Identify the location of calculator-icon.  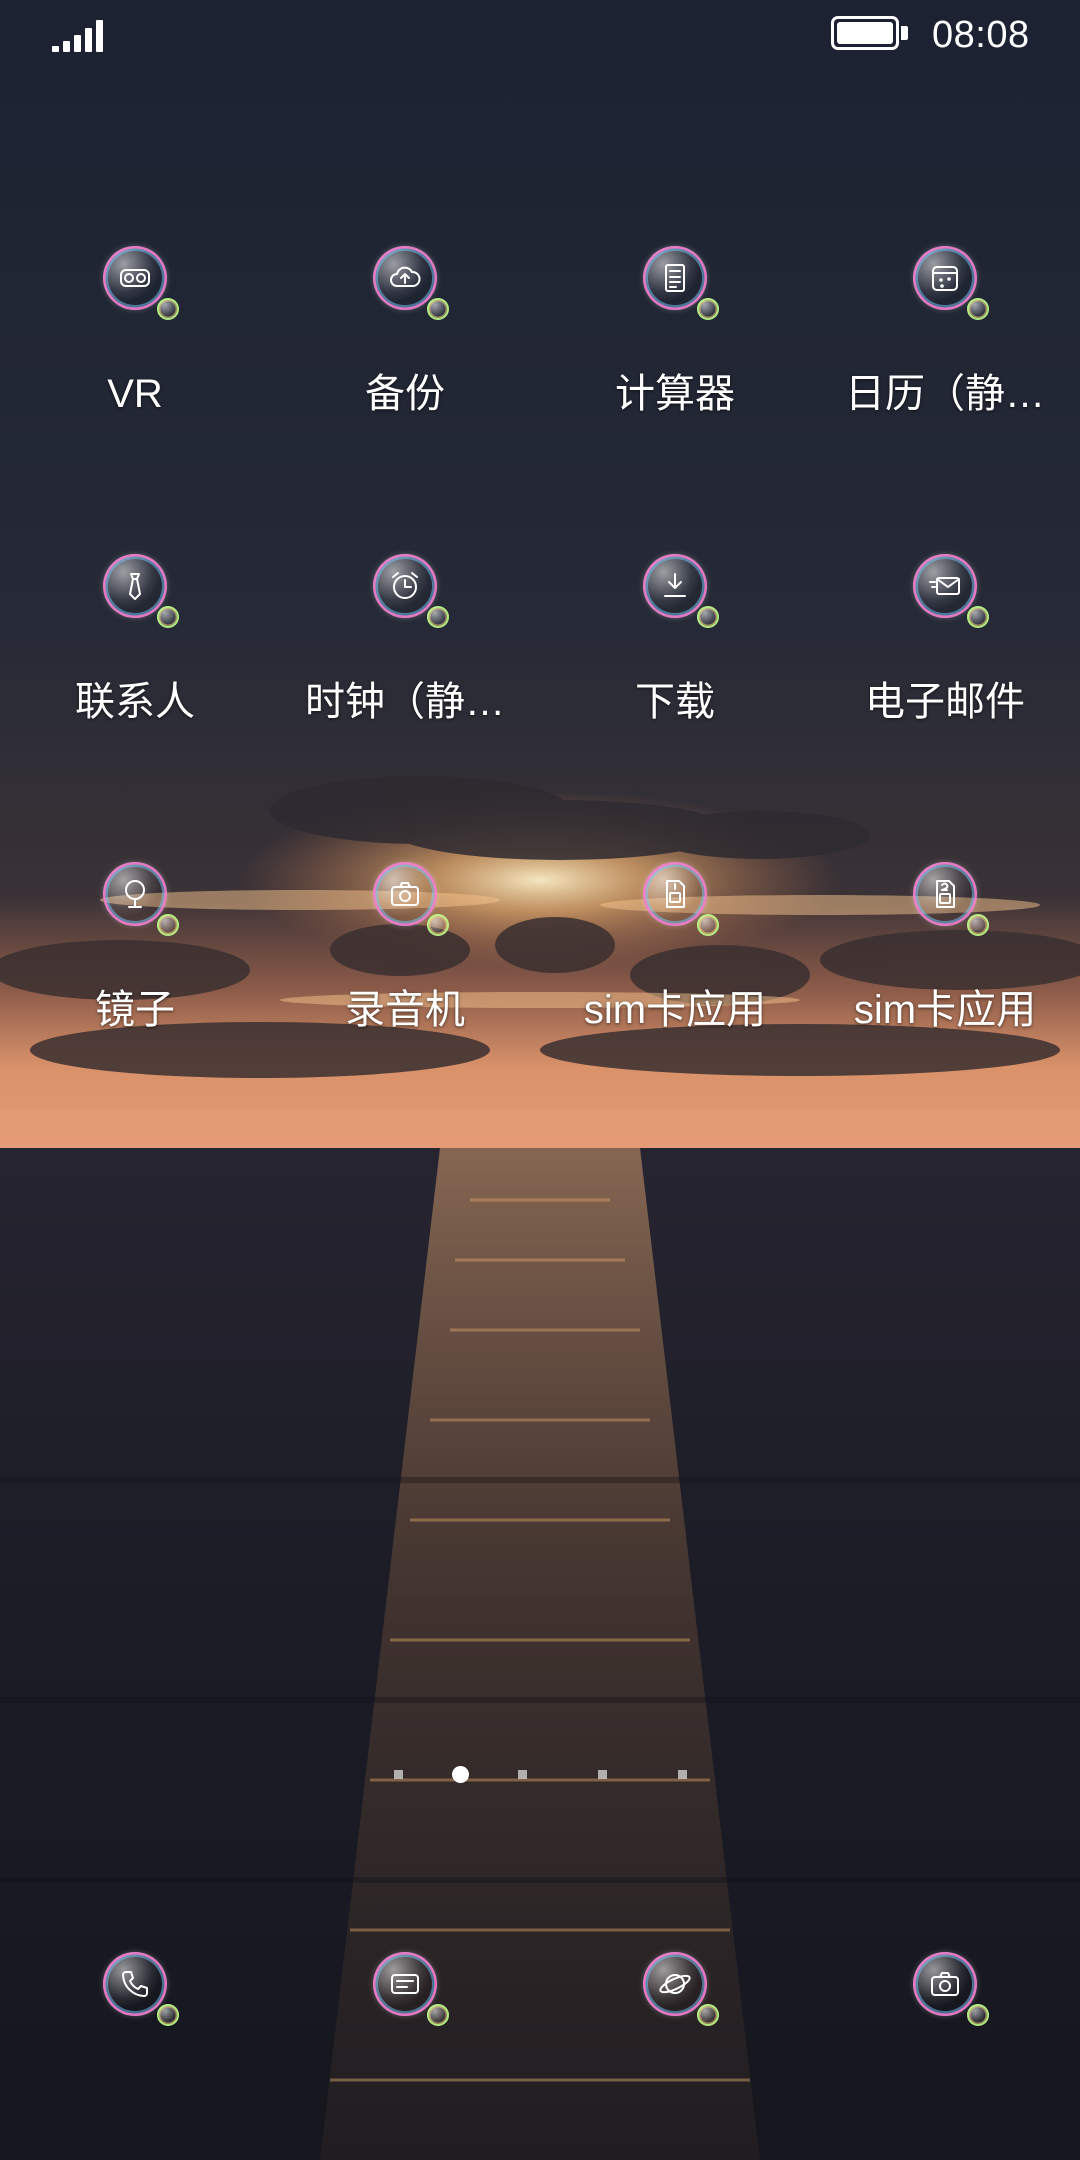
(675, 278).